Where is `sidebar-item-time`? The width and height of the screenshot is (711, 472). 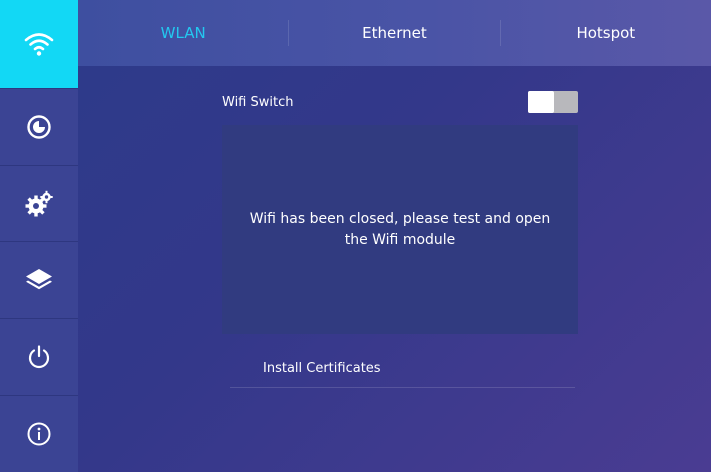 sidebar-item-time is located at coordinates (39, 127).